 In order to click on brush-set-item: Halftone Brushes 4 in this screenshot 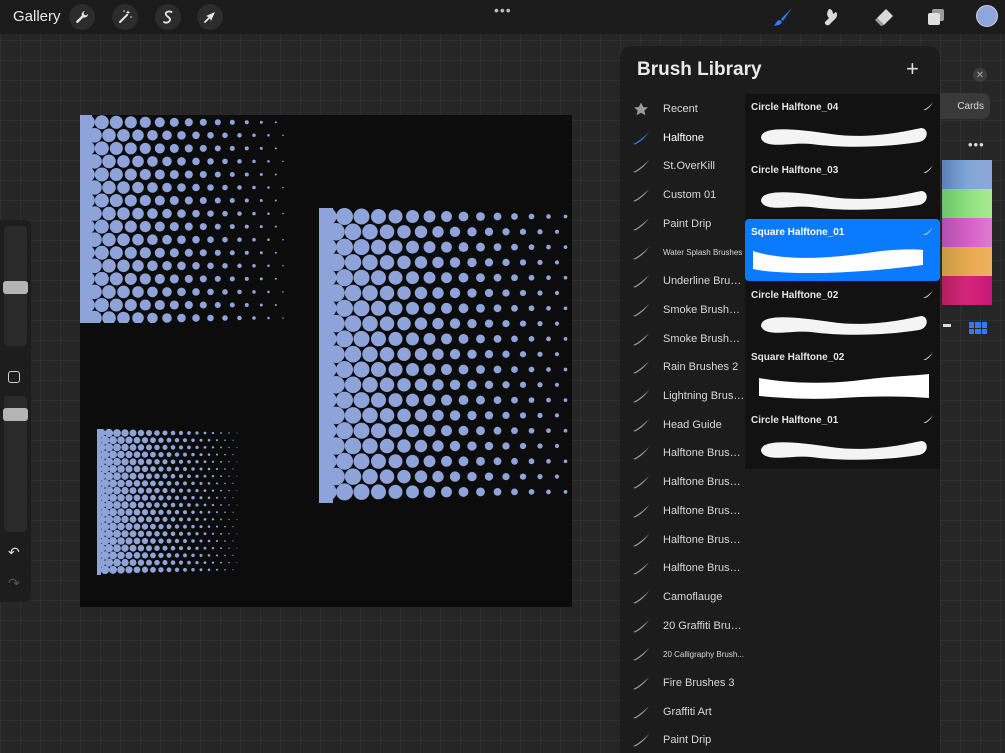, I will do `click(682, 482)`.